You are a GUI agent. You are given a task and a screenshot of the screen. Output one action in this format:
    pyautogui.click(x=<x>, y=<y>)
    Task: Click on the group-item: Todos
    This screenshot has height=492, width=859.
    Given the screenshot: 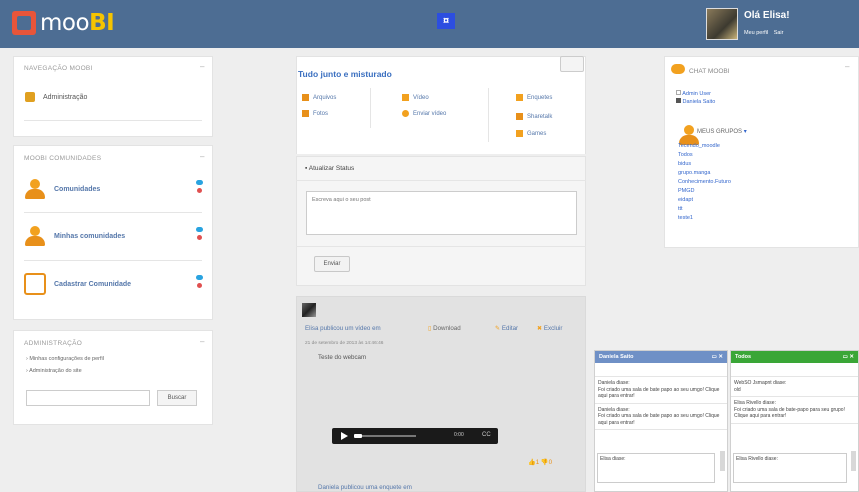 What is the action you would take?
    pyautogui.click(x=685, y=155)
    